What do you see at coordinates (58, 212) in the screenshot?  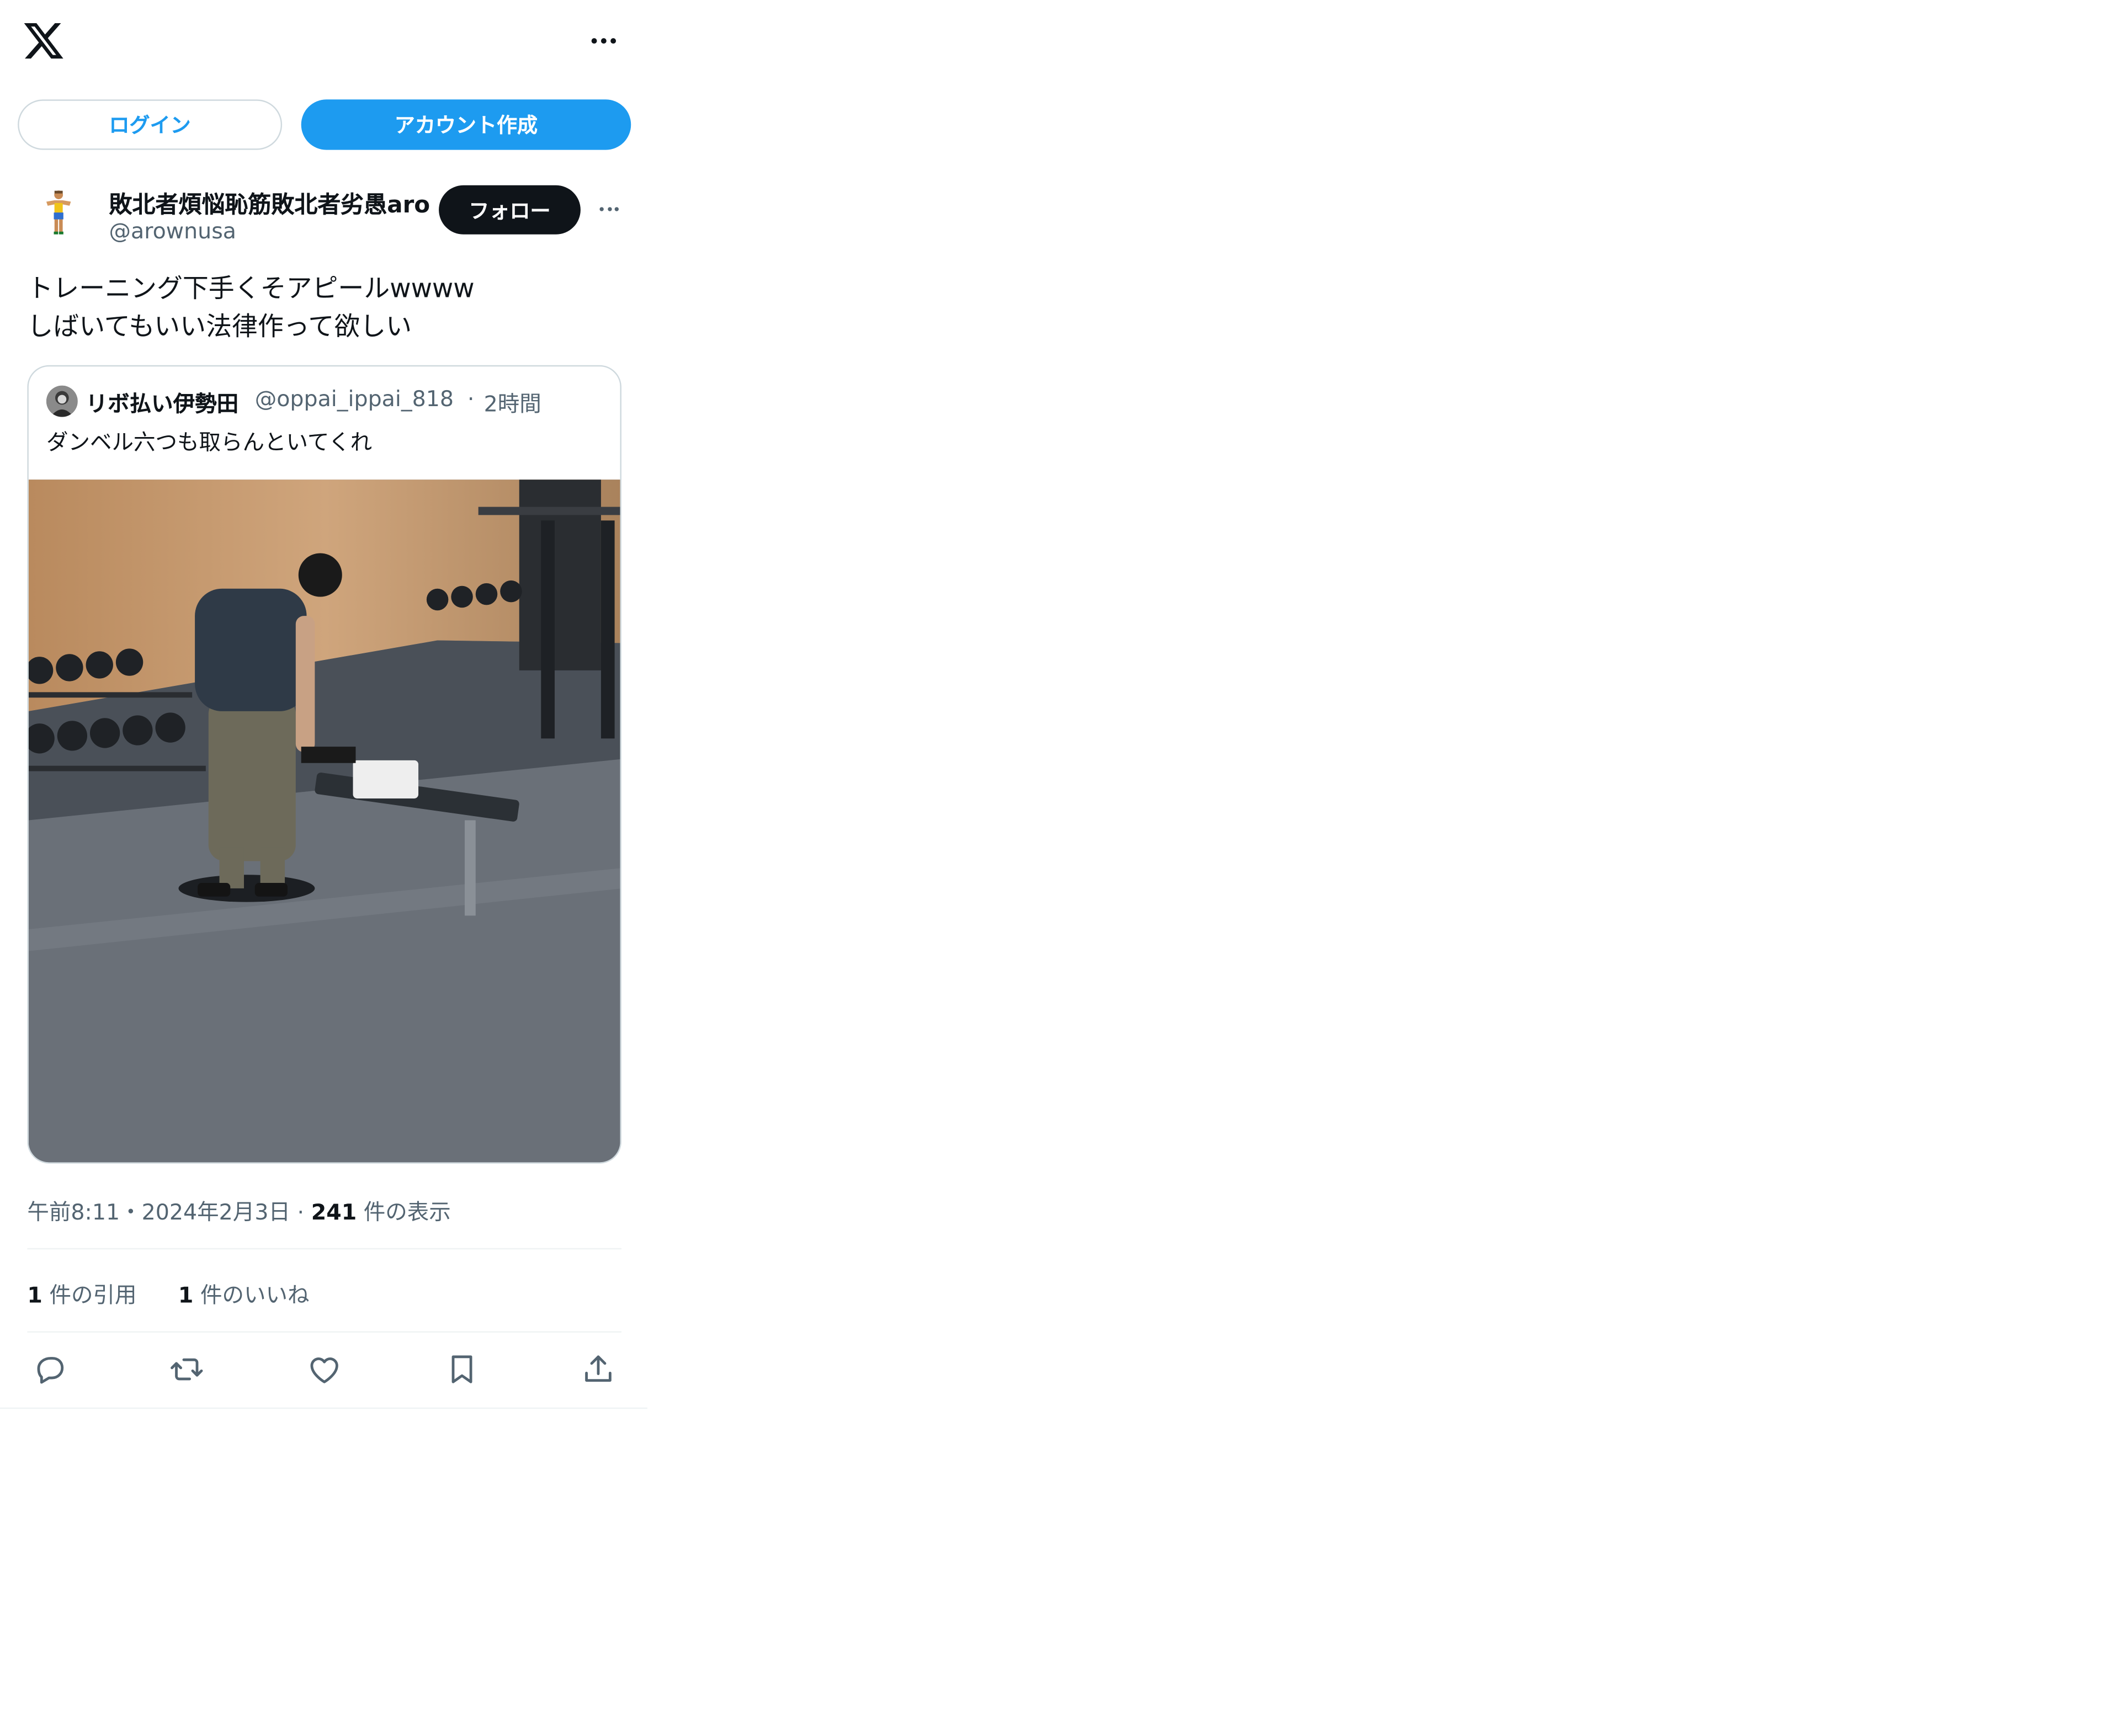 I see `author-avatar` at bounding box center [58, 212].